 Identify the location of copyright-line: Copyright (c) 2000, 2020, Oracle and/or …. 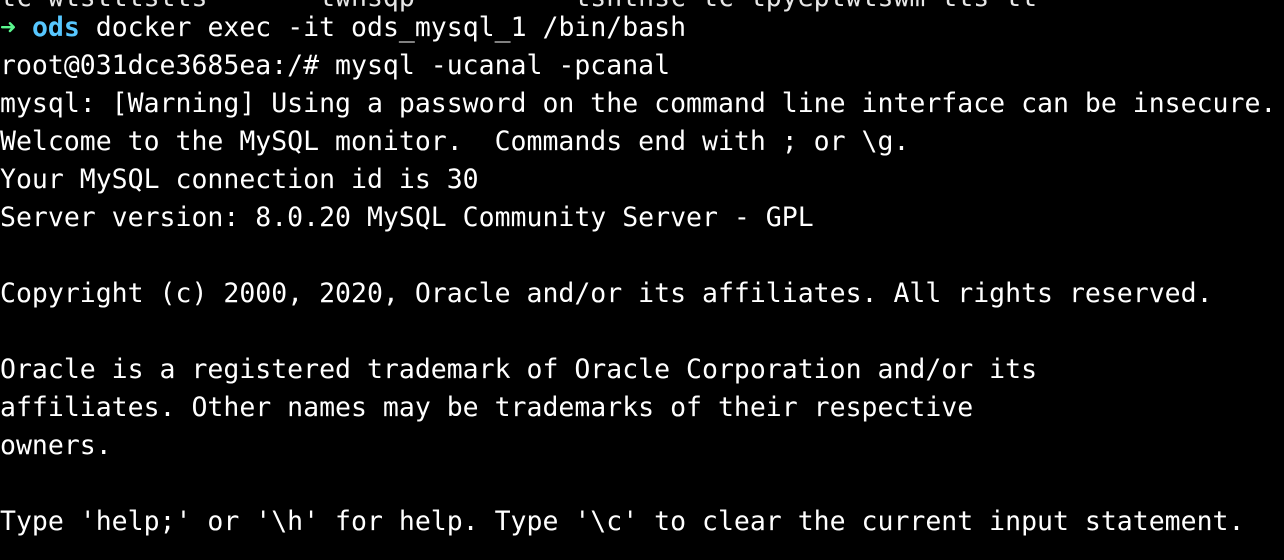
(606, 293).